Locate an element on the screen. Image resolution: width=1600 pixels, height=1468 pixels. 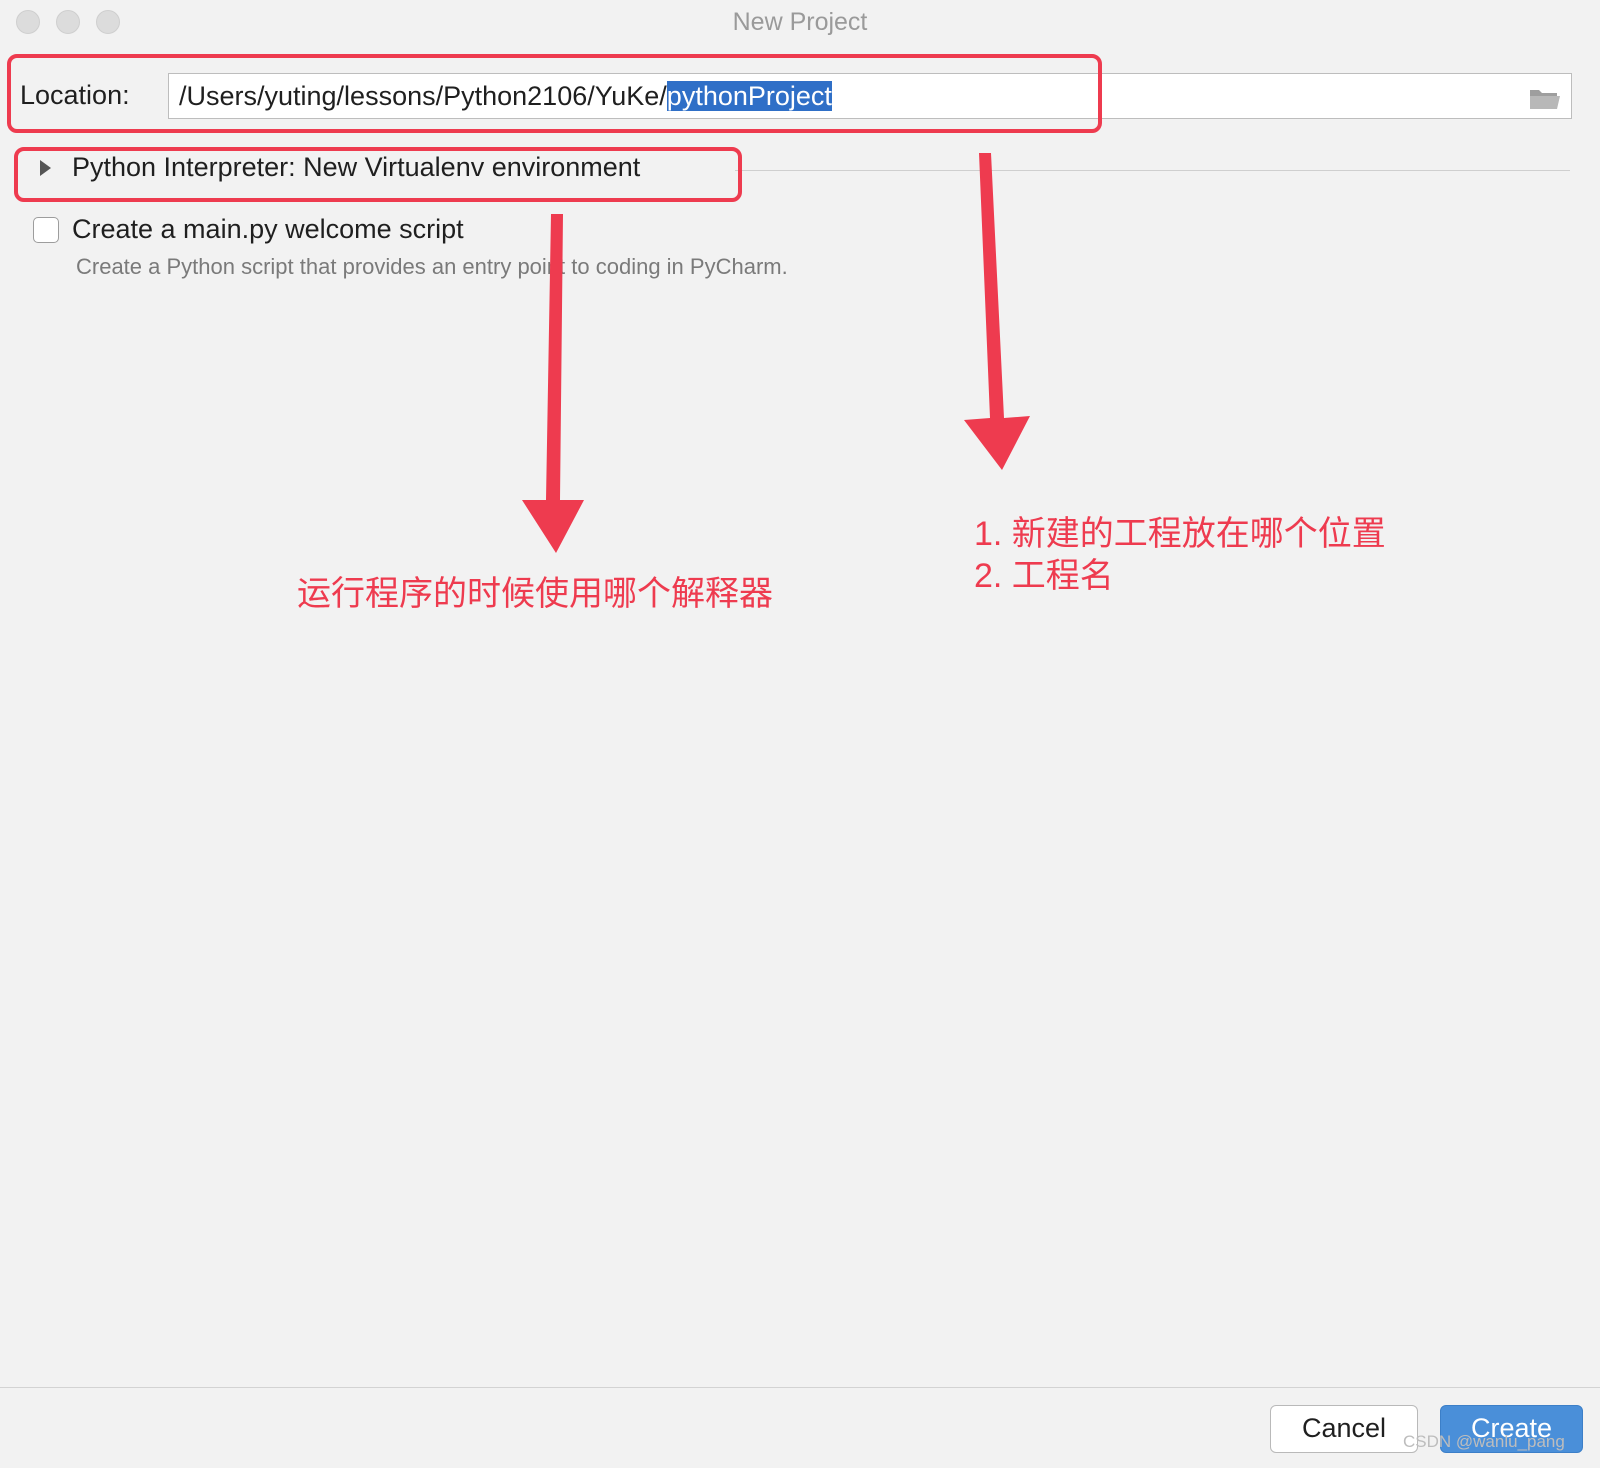
arrow-to-location is located at coordinates (997, 311).